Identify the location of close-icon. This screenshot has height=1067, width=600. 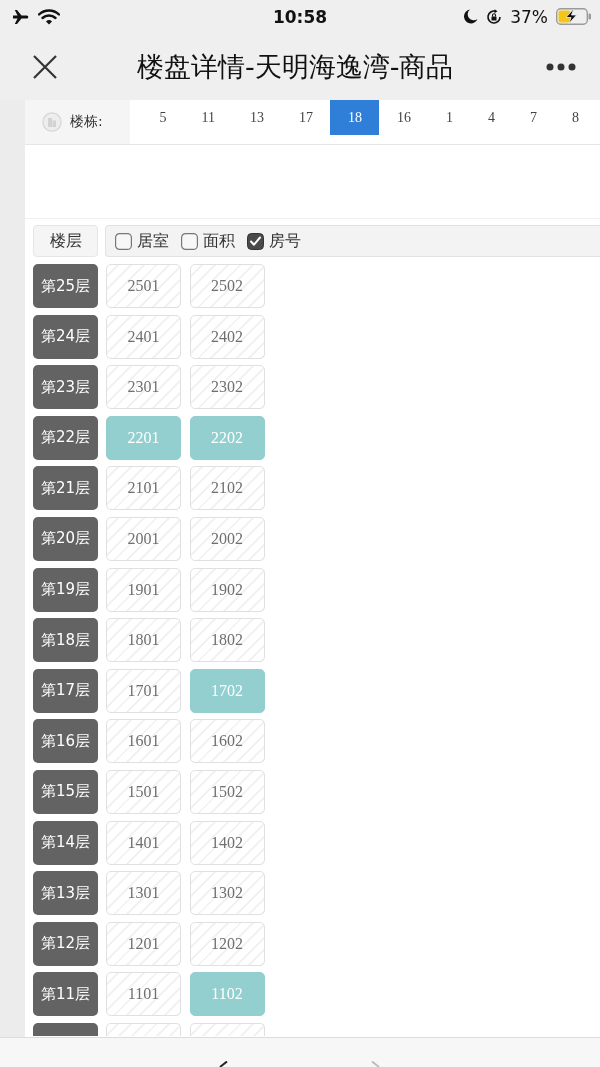
(45, 66).